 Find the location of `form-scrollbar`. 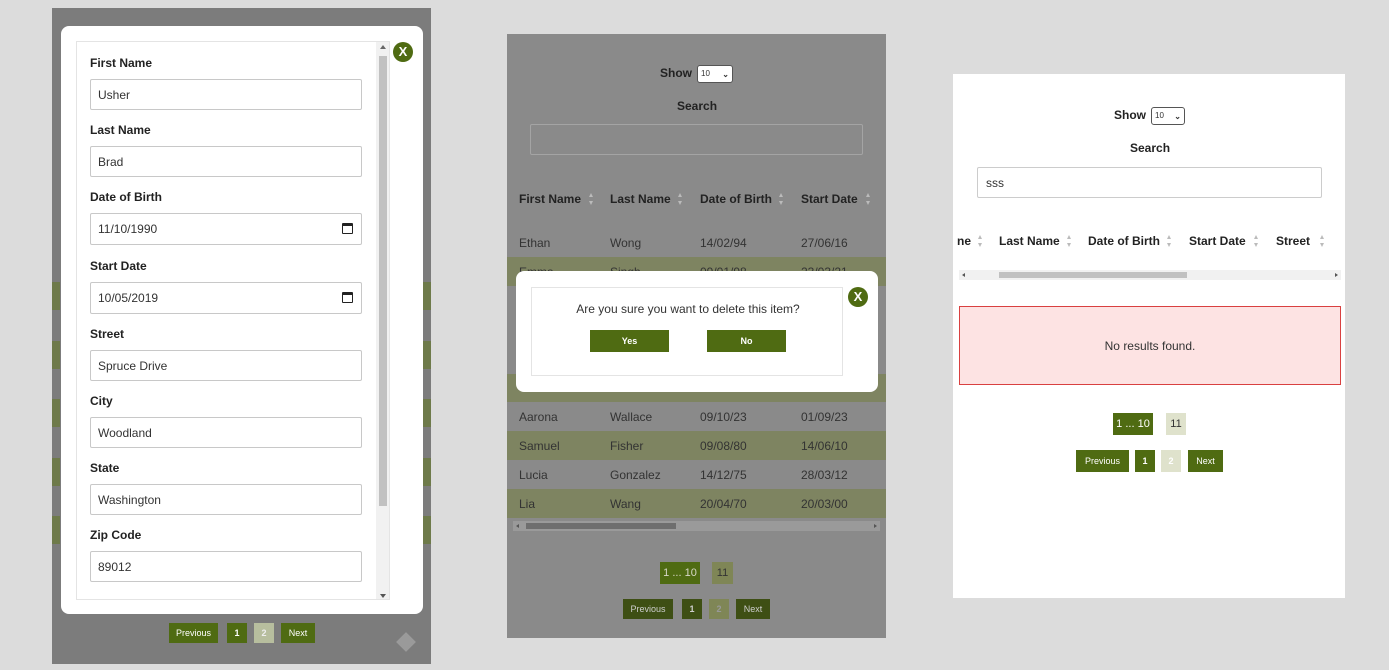

form-scrollbar is located at coordinates (382, 320).